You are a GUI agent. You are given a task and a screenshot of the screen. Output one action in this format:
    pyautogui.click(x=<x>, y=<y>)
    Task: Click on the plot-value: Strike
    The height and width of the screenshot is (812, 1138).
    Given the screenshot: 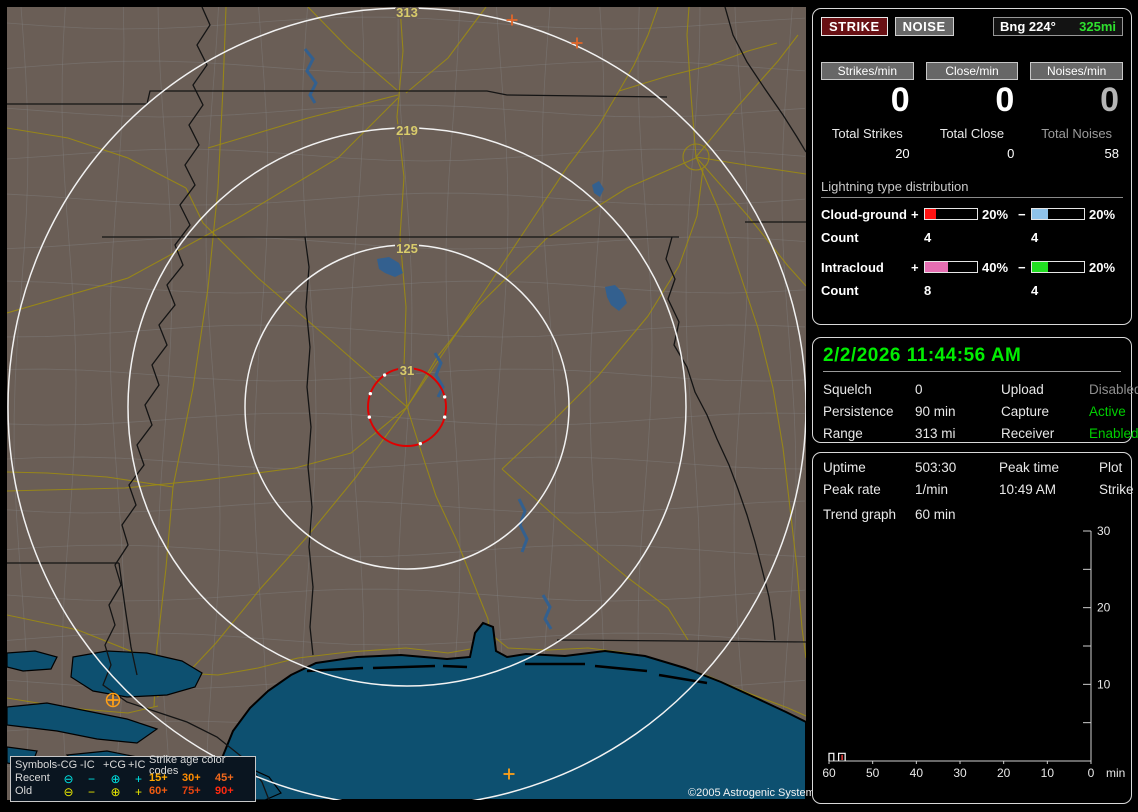 What is the action you would take?
    pyautogui.click(x=1116, y=489)
    